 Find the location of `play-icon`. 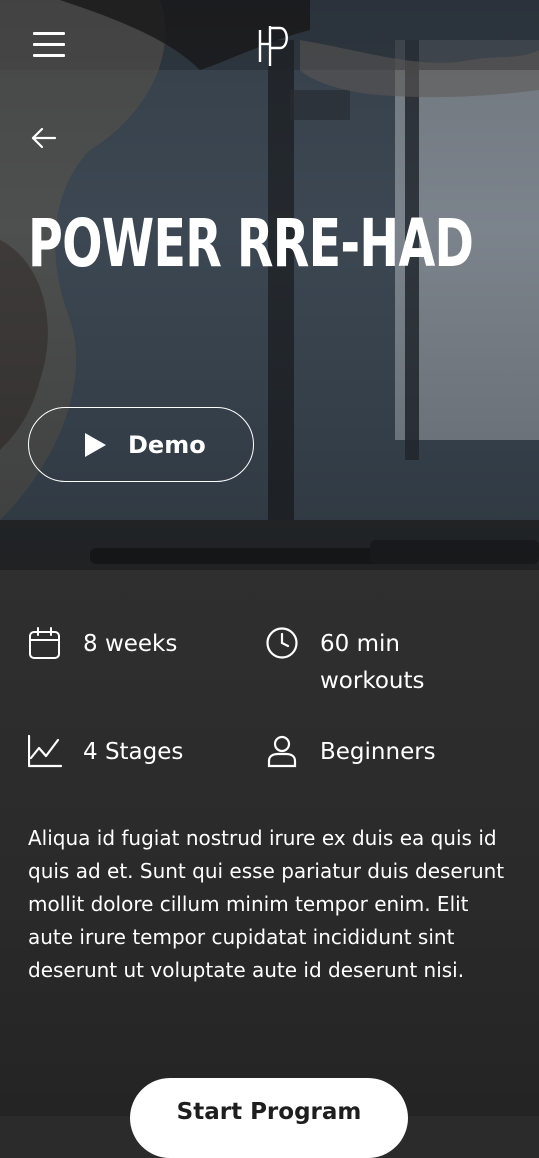

play-icon is located at coordinates (95, 445).